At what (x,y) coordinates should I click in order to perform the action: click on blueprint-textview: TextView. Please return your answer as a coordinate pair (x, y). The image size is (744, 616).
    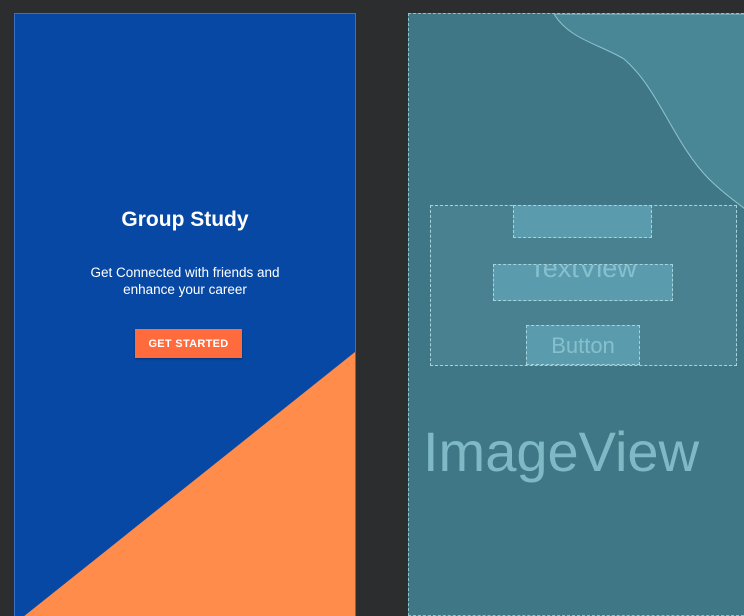
    Looking at the image, I should click on (583, 282).